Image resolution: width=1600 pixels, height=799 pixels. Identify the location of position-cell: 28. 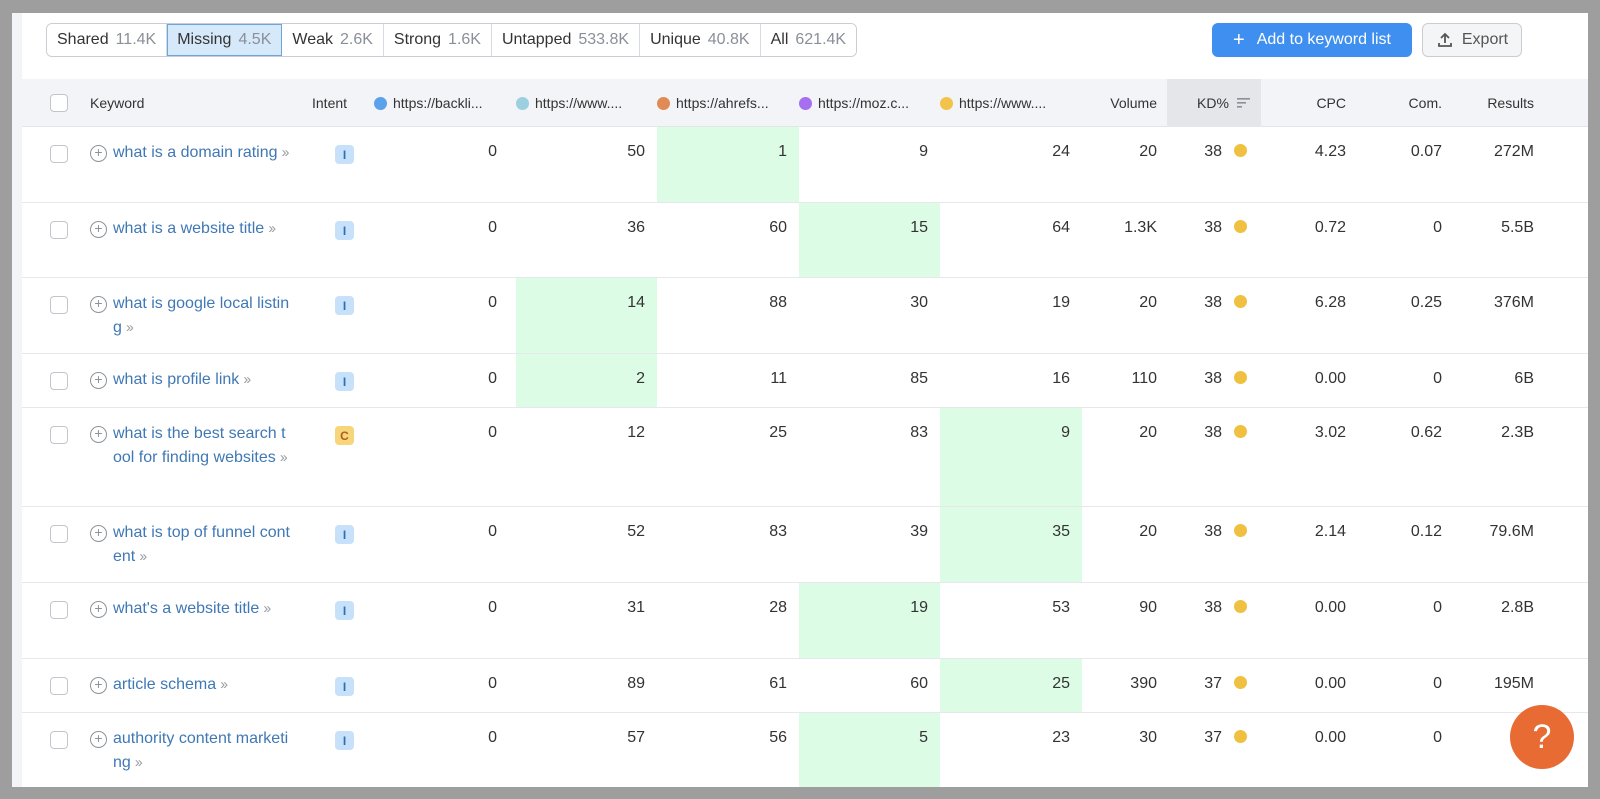
(728, 620).